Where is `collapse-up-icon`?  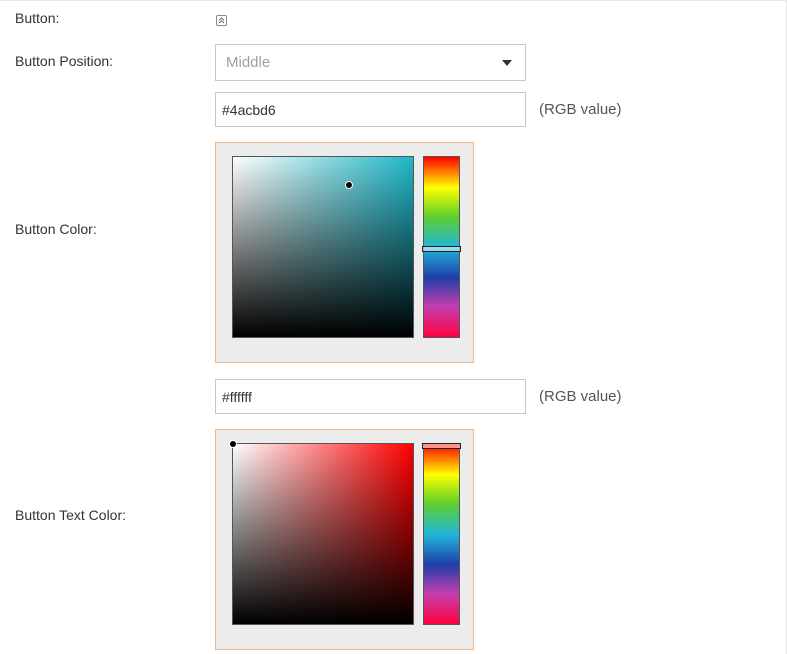 collapse-up-icon is located at coordinates (221, 20).